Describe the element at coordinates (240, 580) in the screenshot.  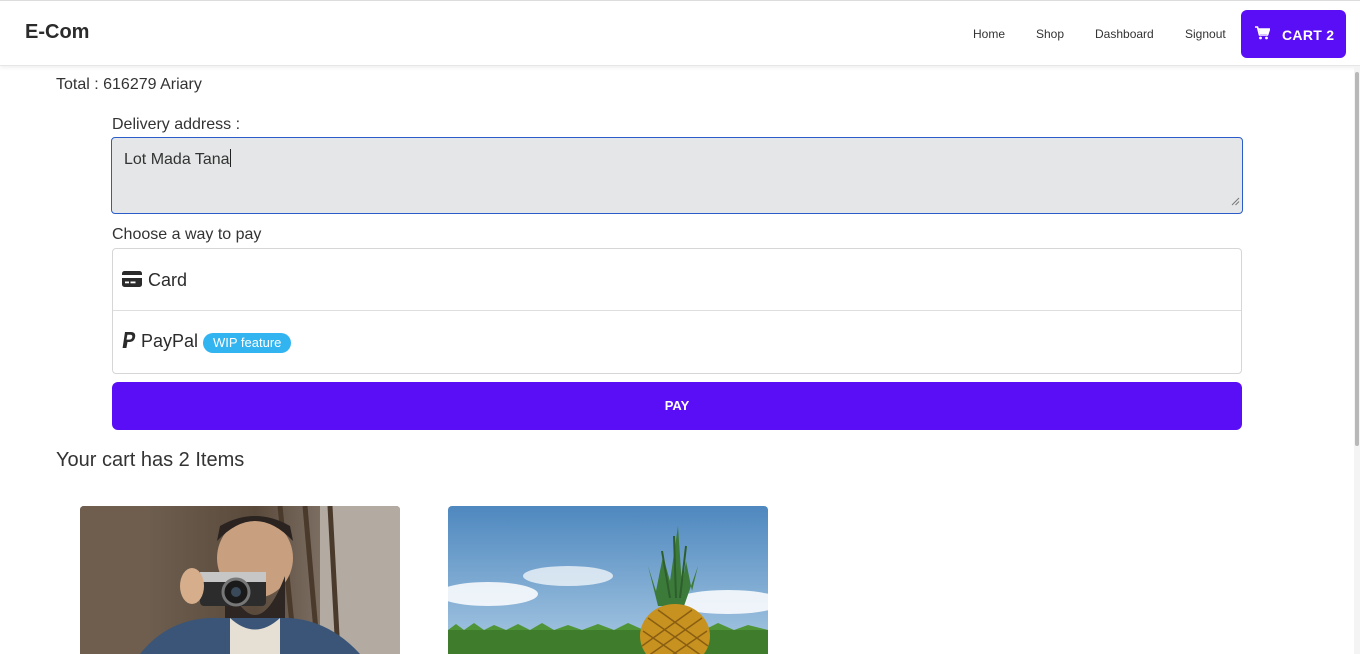
I see `product-image-camera` at that location.